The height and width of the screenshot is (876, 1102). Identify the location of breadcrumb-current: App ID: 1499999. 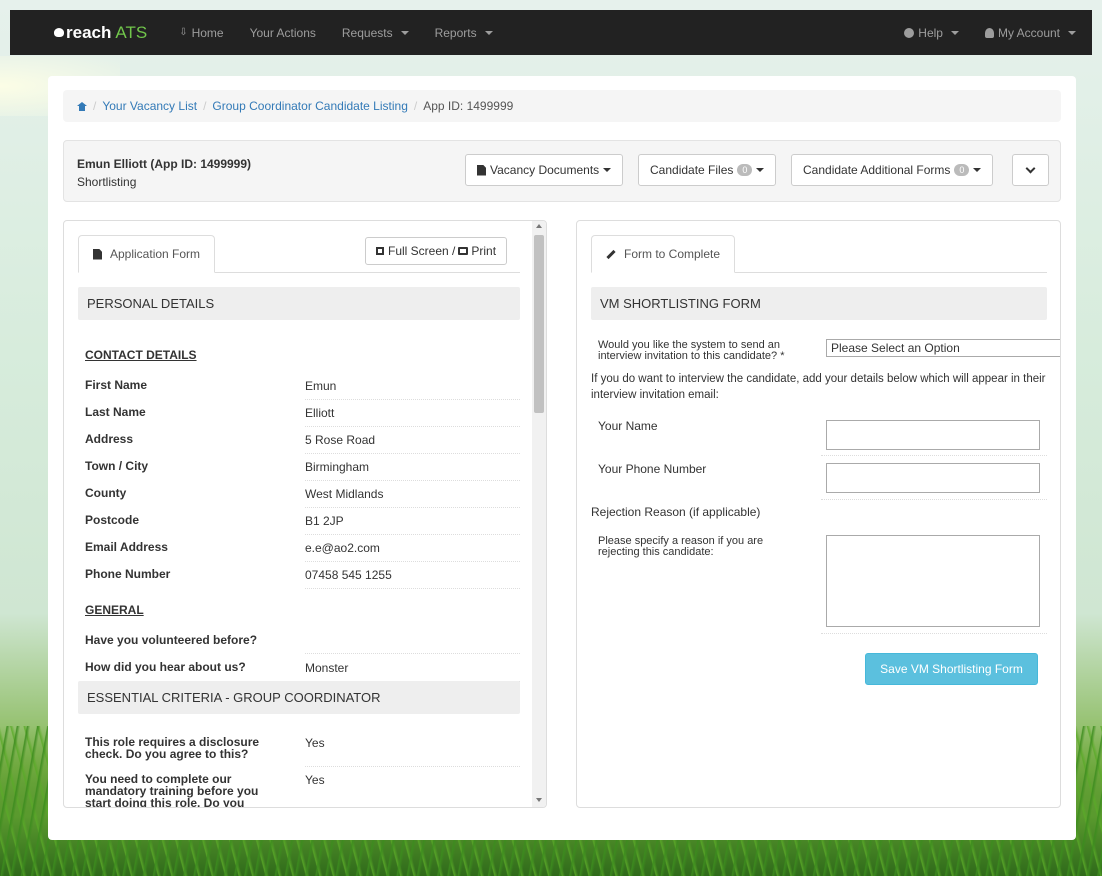
(468, 106).